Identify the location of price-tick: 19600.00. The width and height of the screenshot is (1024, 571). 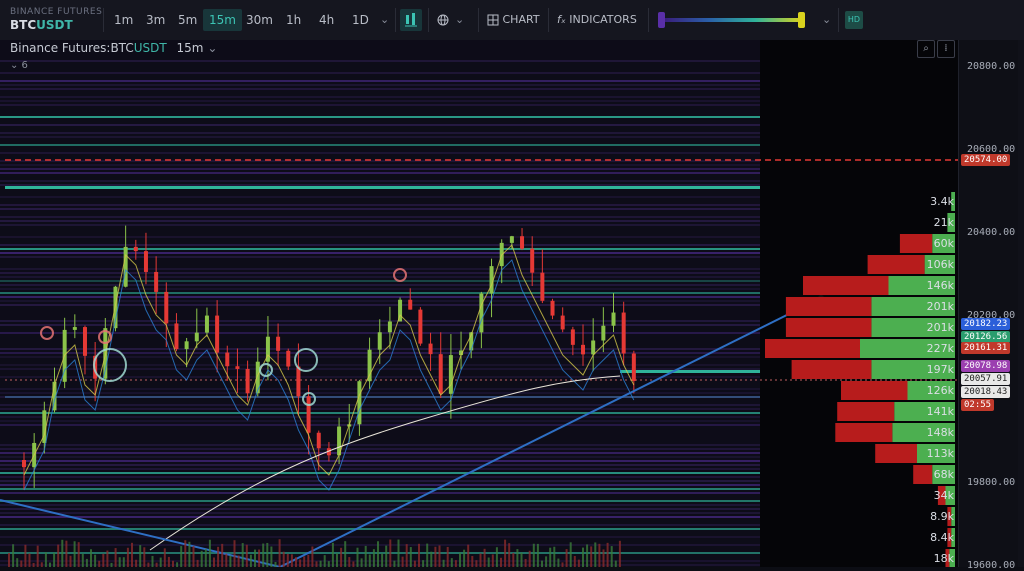
(991, 565).